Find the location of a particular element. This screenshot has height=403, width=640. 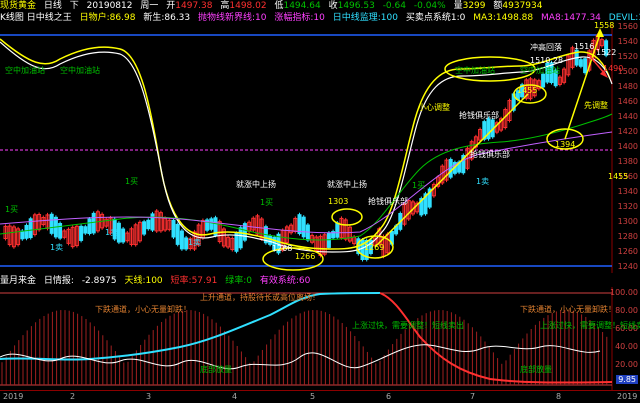

price-label-1490: 1490 is located at coordinates (613, 68).